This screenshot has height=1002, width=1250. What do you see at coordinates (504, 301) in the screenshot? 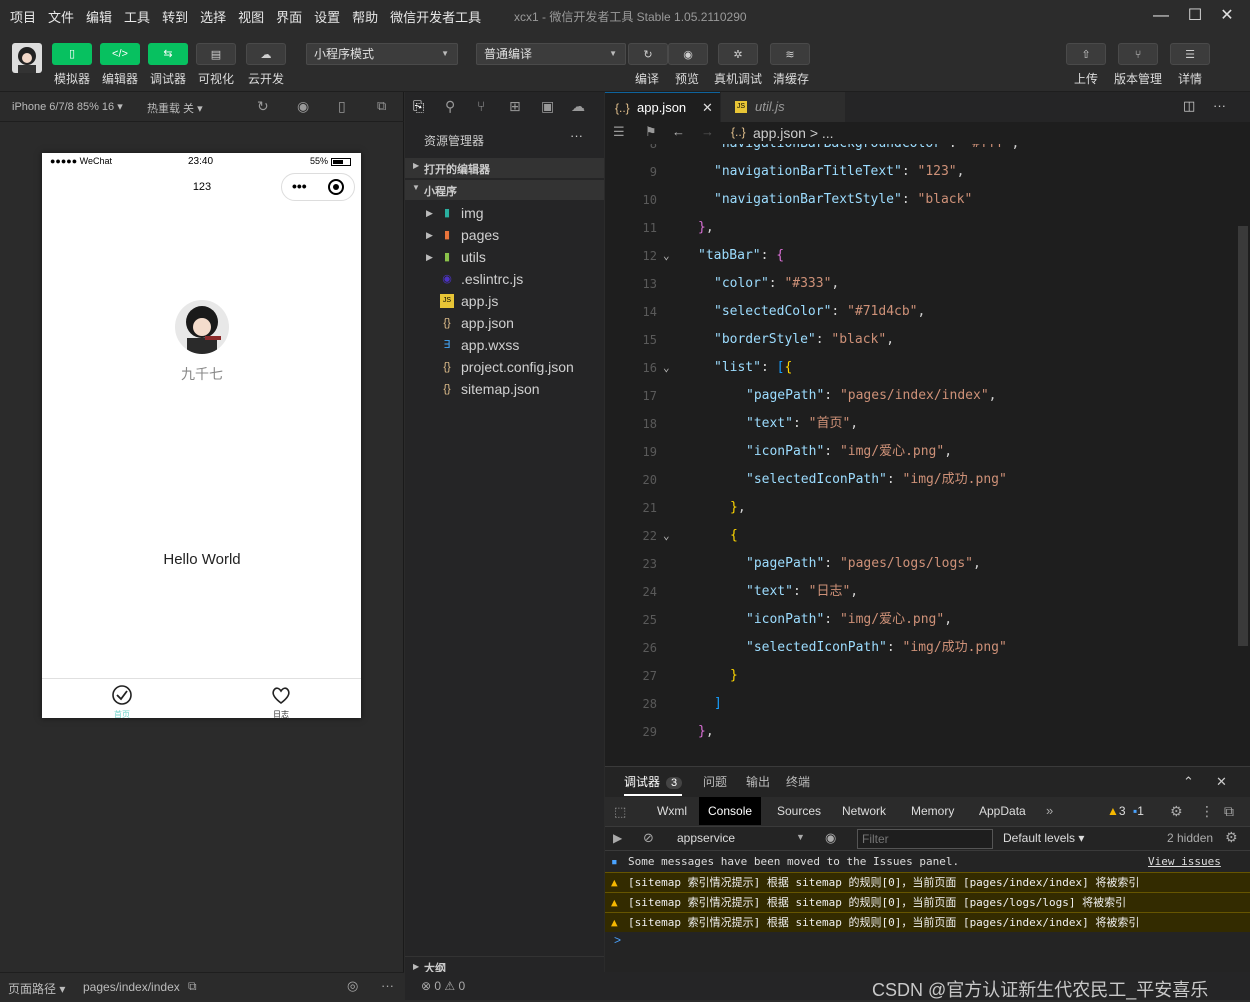
I see `tree-item-app-js: JS app.js` at bounding box center [504, 301].